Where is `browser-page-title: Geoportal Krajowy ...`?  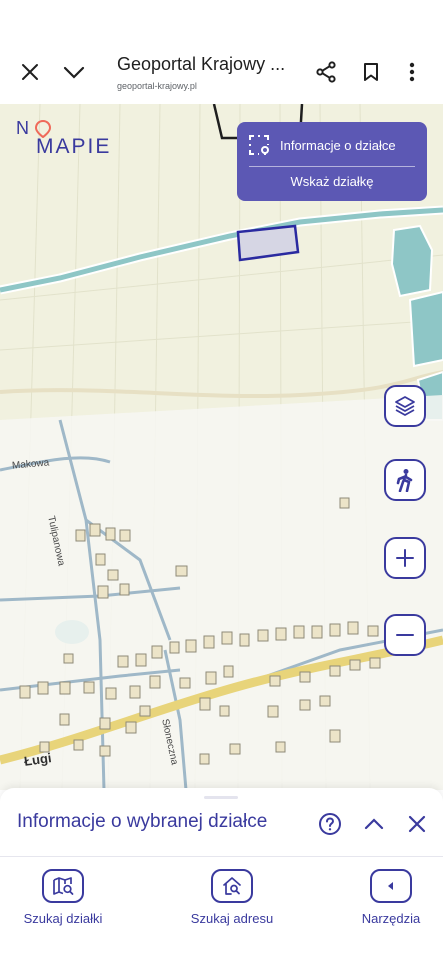
browser-page-title: Geoportal Krajowy ... is located at coordinates (201, 64).